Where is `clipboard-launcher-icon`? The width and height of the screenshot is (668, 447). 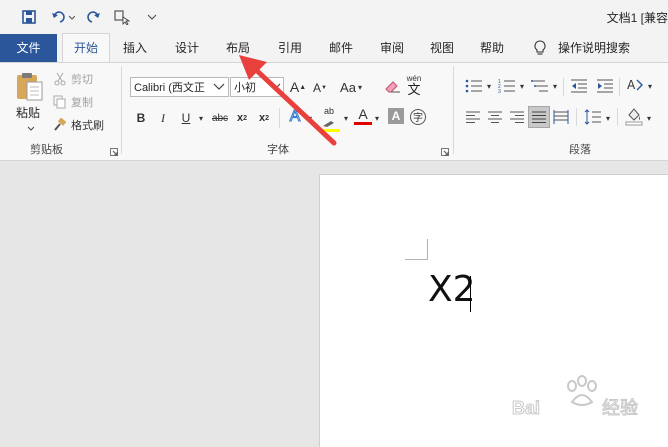 clipboard-launcher-icon is located at coordinates (114, 152).